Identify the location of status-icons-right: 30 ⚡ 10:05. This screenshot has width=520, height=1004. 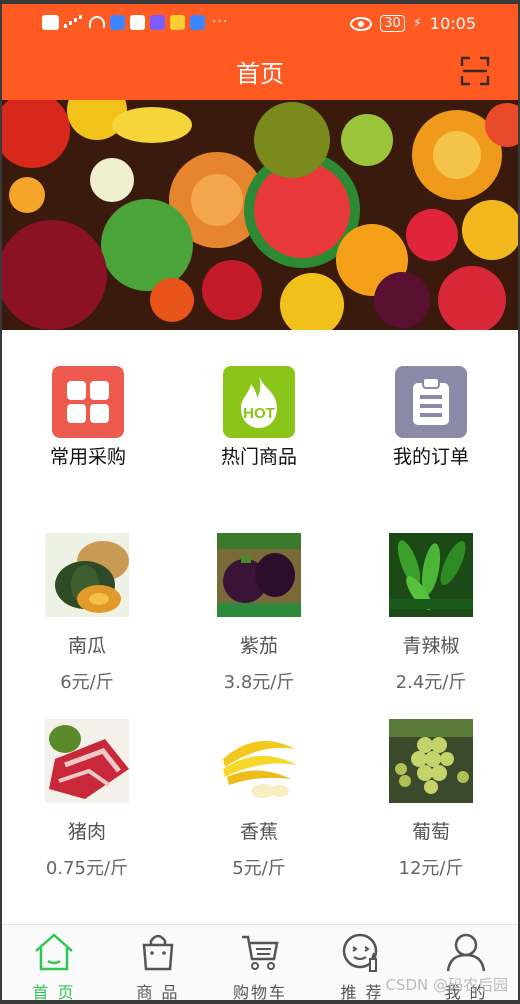
(413, 23).